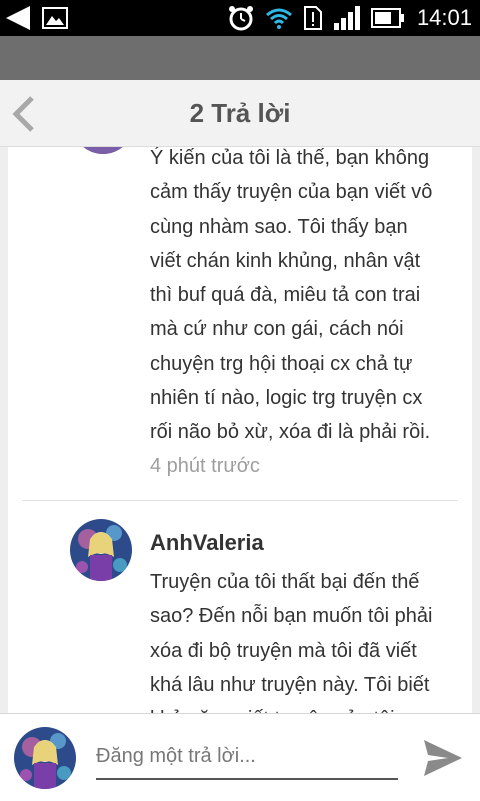 The image size is (480, 801). I want to click on divider, so click(240, 500).